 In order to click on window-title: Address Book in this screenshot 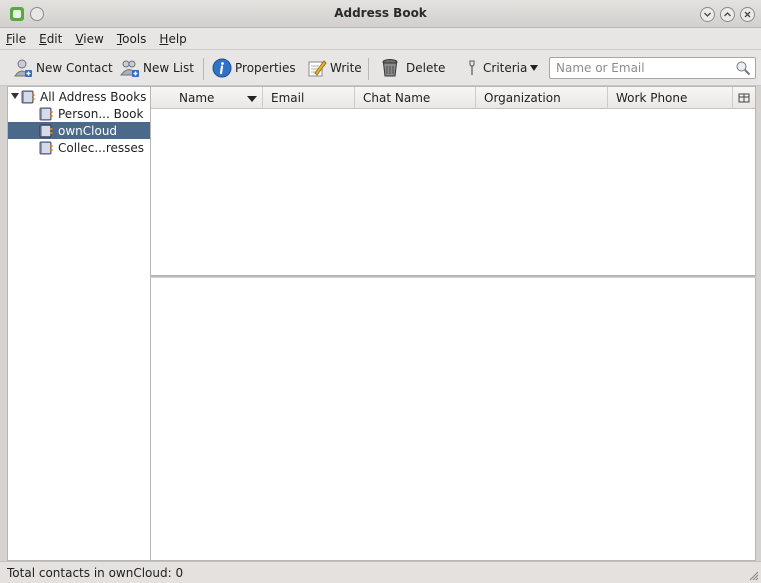, I will do `click(380, 13)`.